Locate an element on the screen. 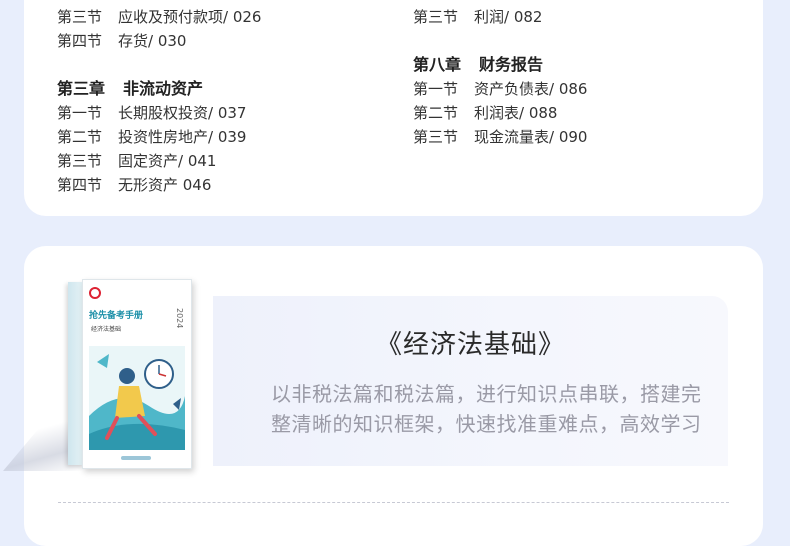  section-title-page: 投资性房地产/ 039 is located at coordinates (182, 137).